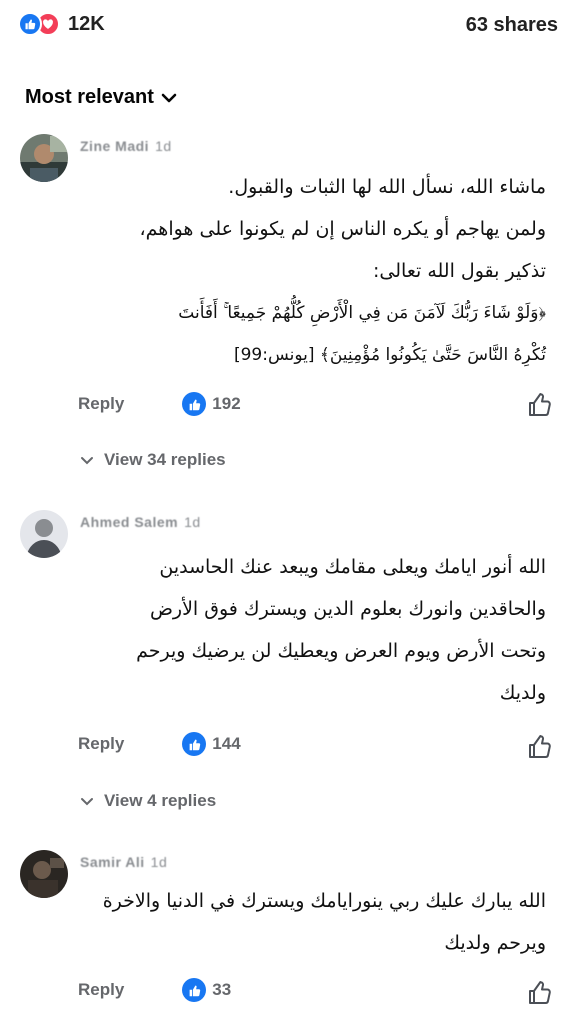 This screenshot has height=1024, width=576. I want to click on comment-author: Samir Ali 1d, so click(123, 862).